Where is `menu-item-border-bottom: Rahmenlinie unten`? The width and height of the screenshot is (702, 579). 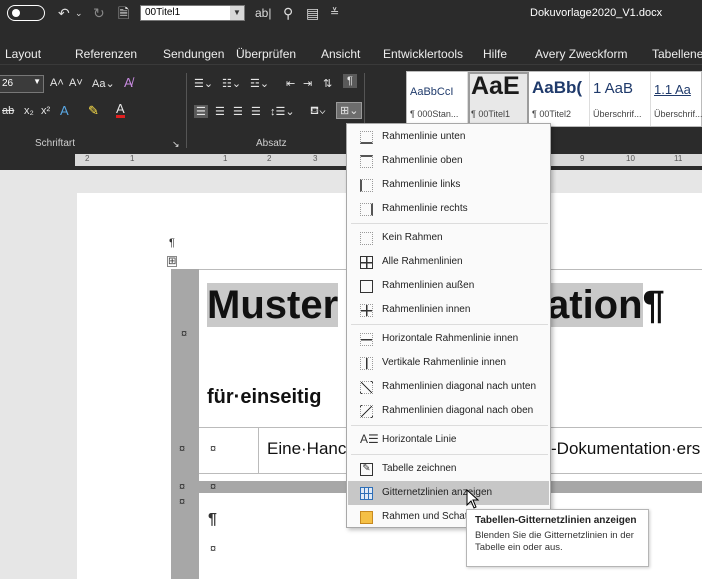 menu-item-border-bottom: Rahmenlinie unten is located at coordinates (448, 137).